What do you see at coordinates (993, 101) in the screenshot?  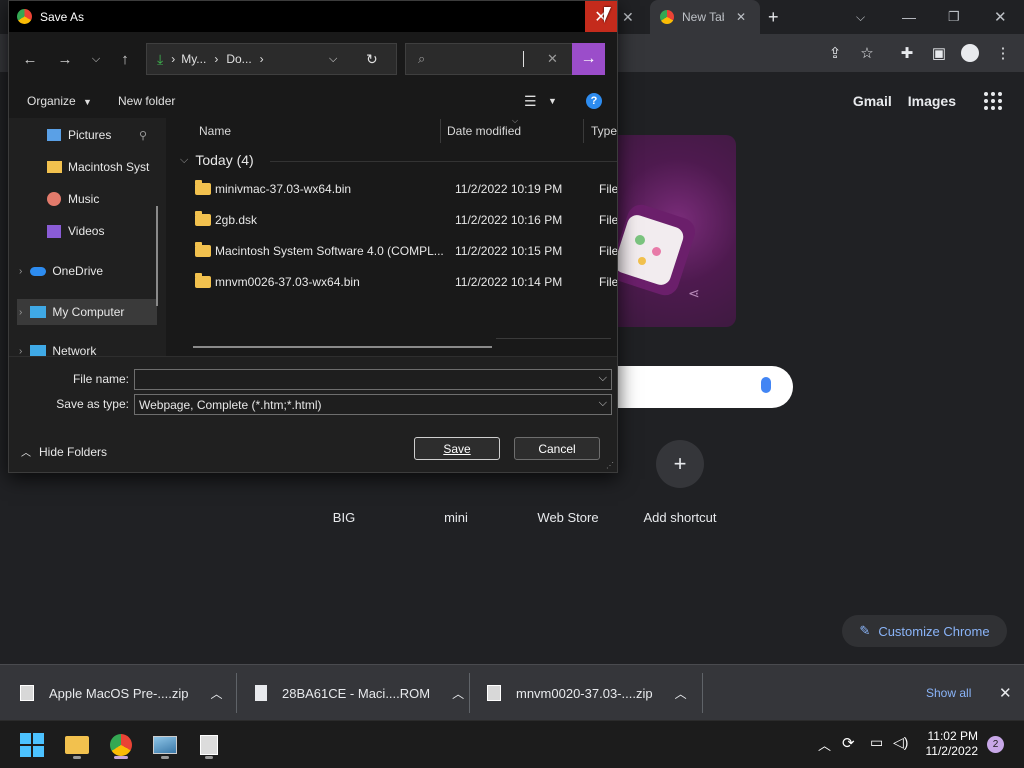 I see `apps-grid-icon` at bounding box center [993, 101].